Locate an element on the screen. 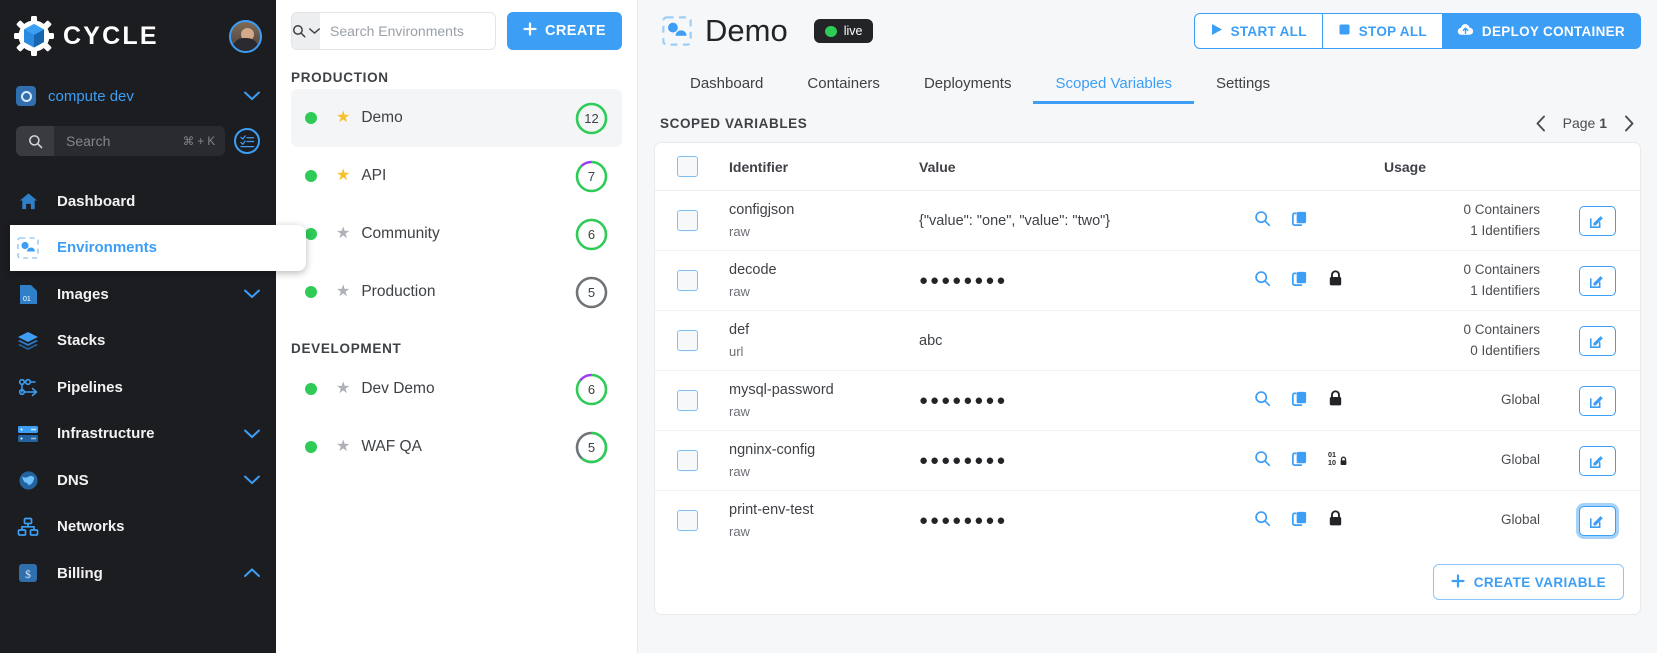 The image size is (1657, 653). stop-all-button: STOP ALL is located at coordinates (1382, 31).